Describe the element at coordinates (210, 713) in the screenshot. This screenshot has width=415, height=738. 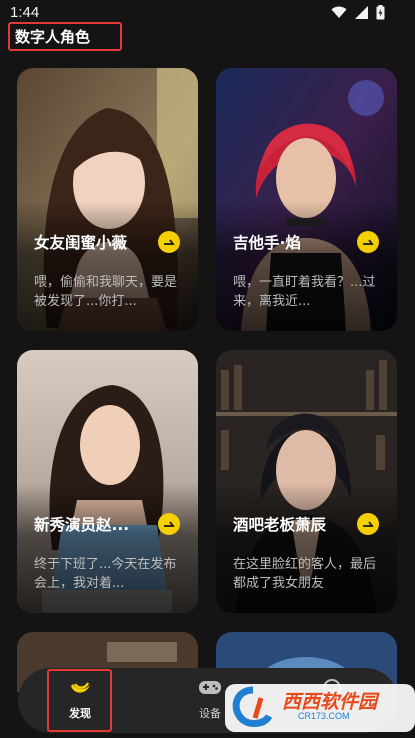
I see `nav-tab-device-label: 设备` at that location.